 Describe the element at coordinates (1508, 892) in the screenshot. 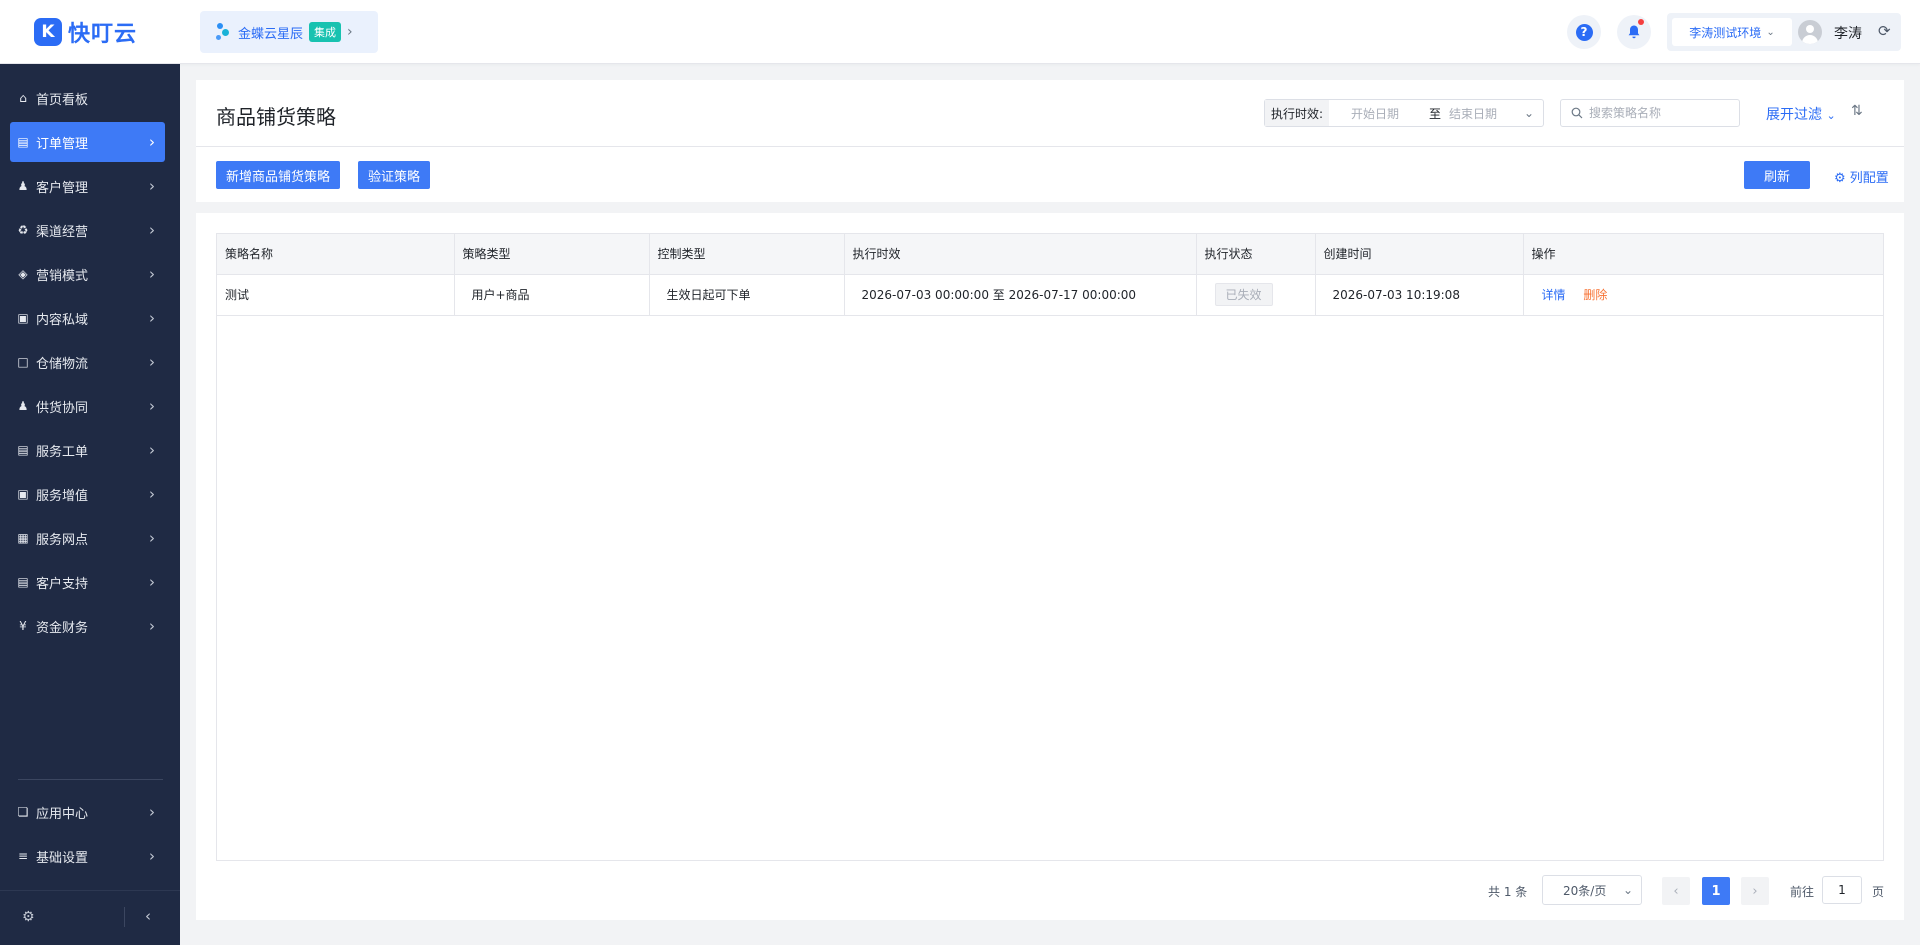

I see `total-count: 共 1 条` at that location.